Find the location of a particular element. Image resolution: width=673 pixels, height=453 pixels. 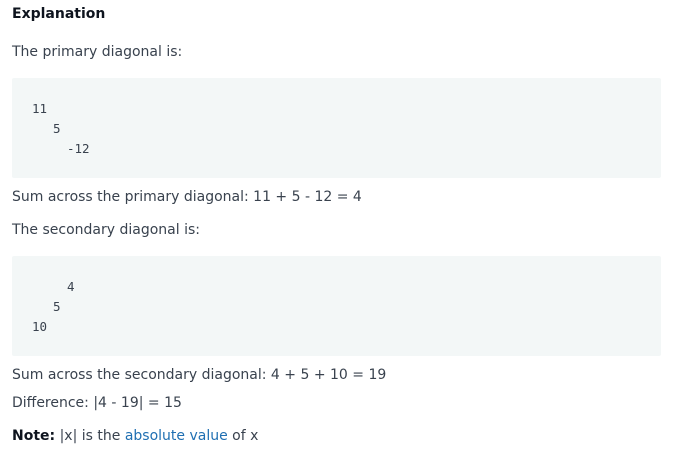

primary-diagonal-intro: The primary diagonal is: is located at coordinates (97, 52).